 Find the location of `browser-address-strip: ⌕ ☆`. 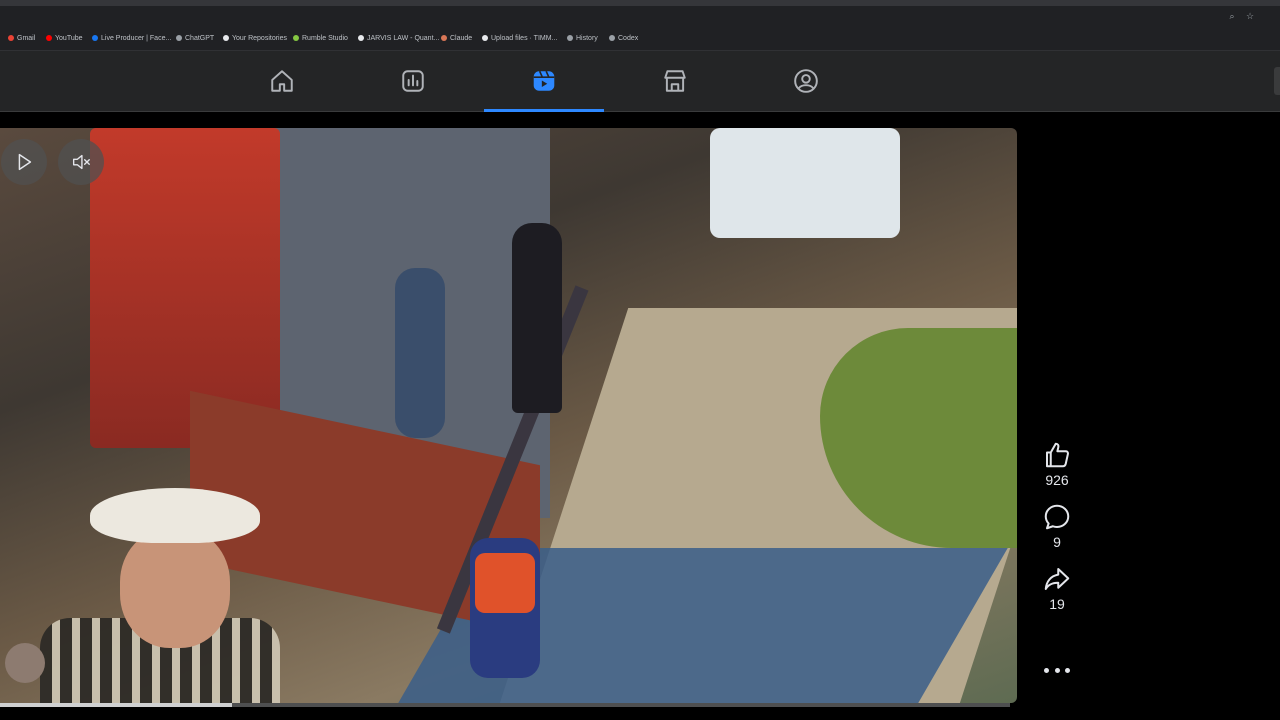

browser-address-strip: ⌕ ☆ is located at coordinates (640, 14).